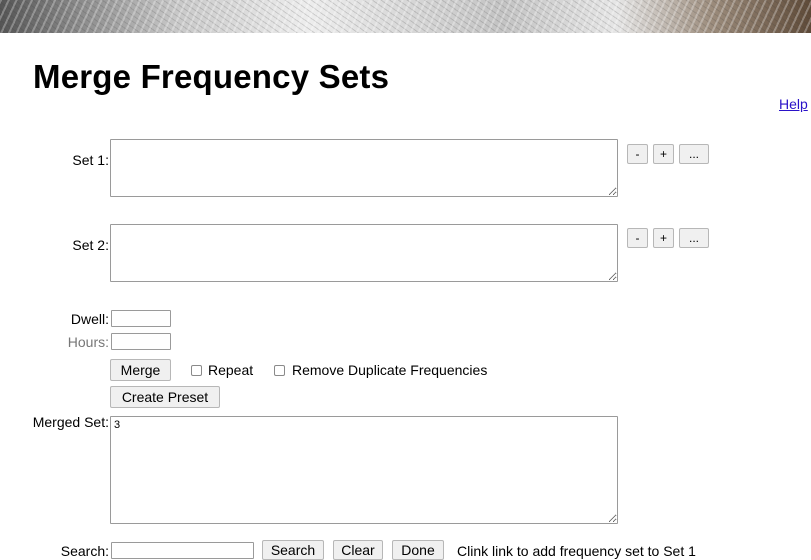 Image resolution: width=811 pixels, height=560 pixels. Describe the element at coordinates (196, 370) in the screenshot. I see `repeat-checkbox` at that location.